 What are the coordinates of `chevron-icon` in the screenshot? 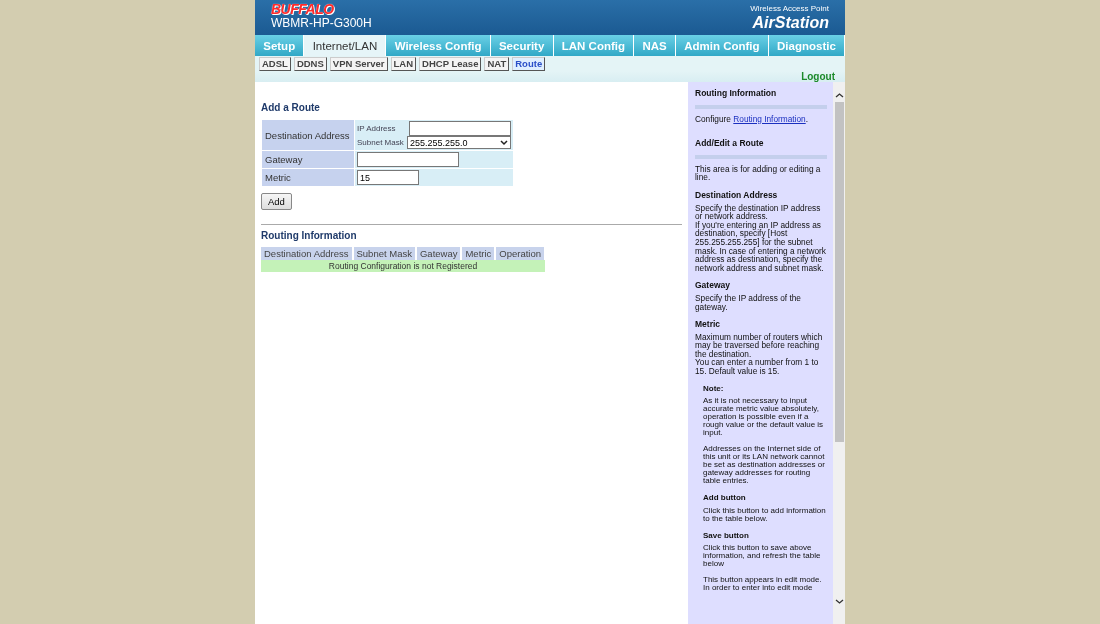 It's located at (504, 142).